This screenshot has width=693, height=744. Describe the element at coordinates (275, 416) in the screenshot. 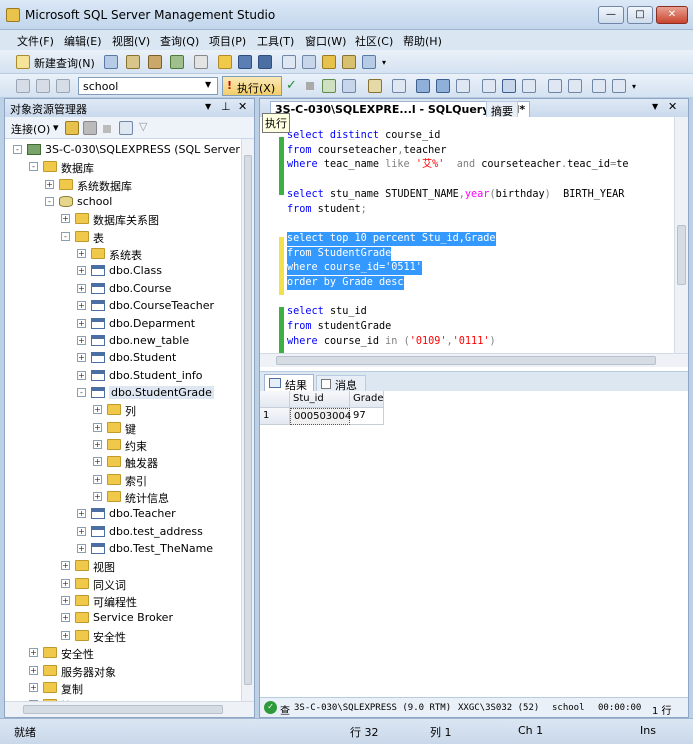

I see `row-header: 1` at that location.